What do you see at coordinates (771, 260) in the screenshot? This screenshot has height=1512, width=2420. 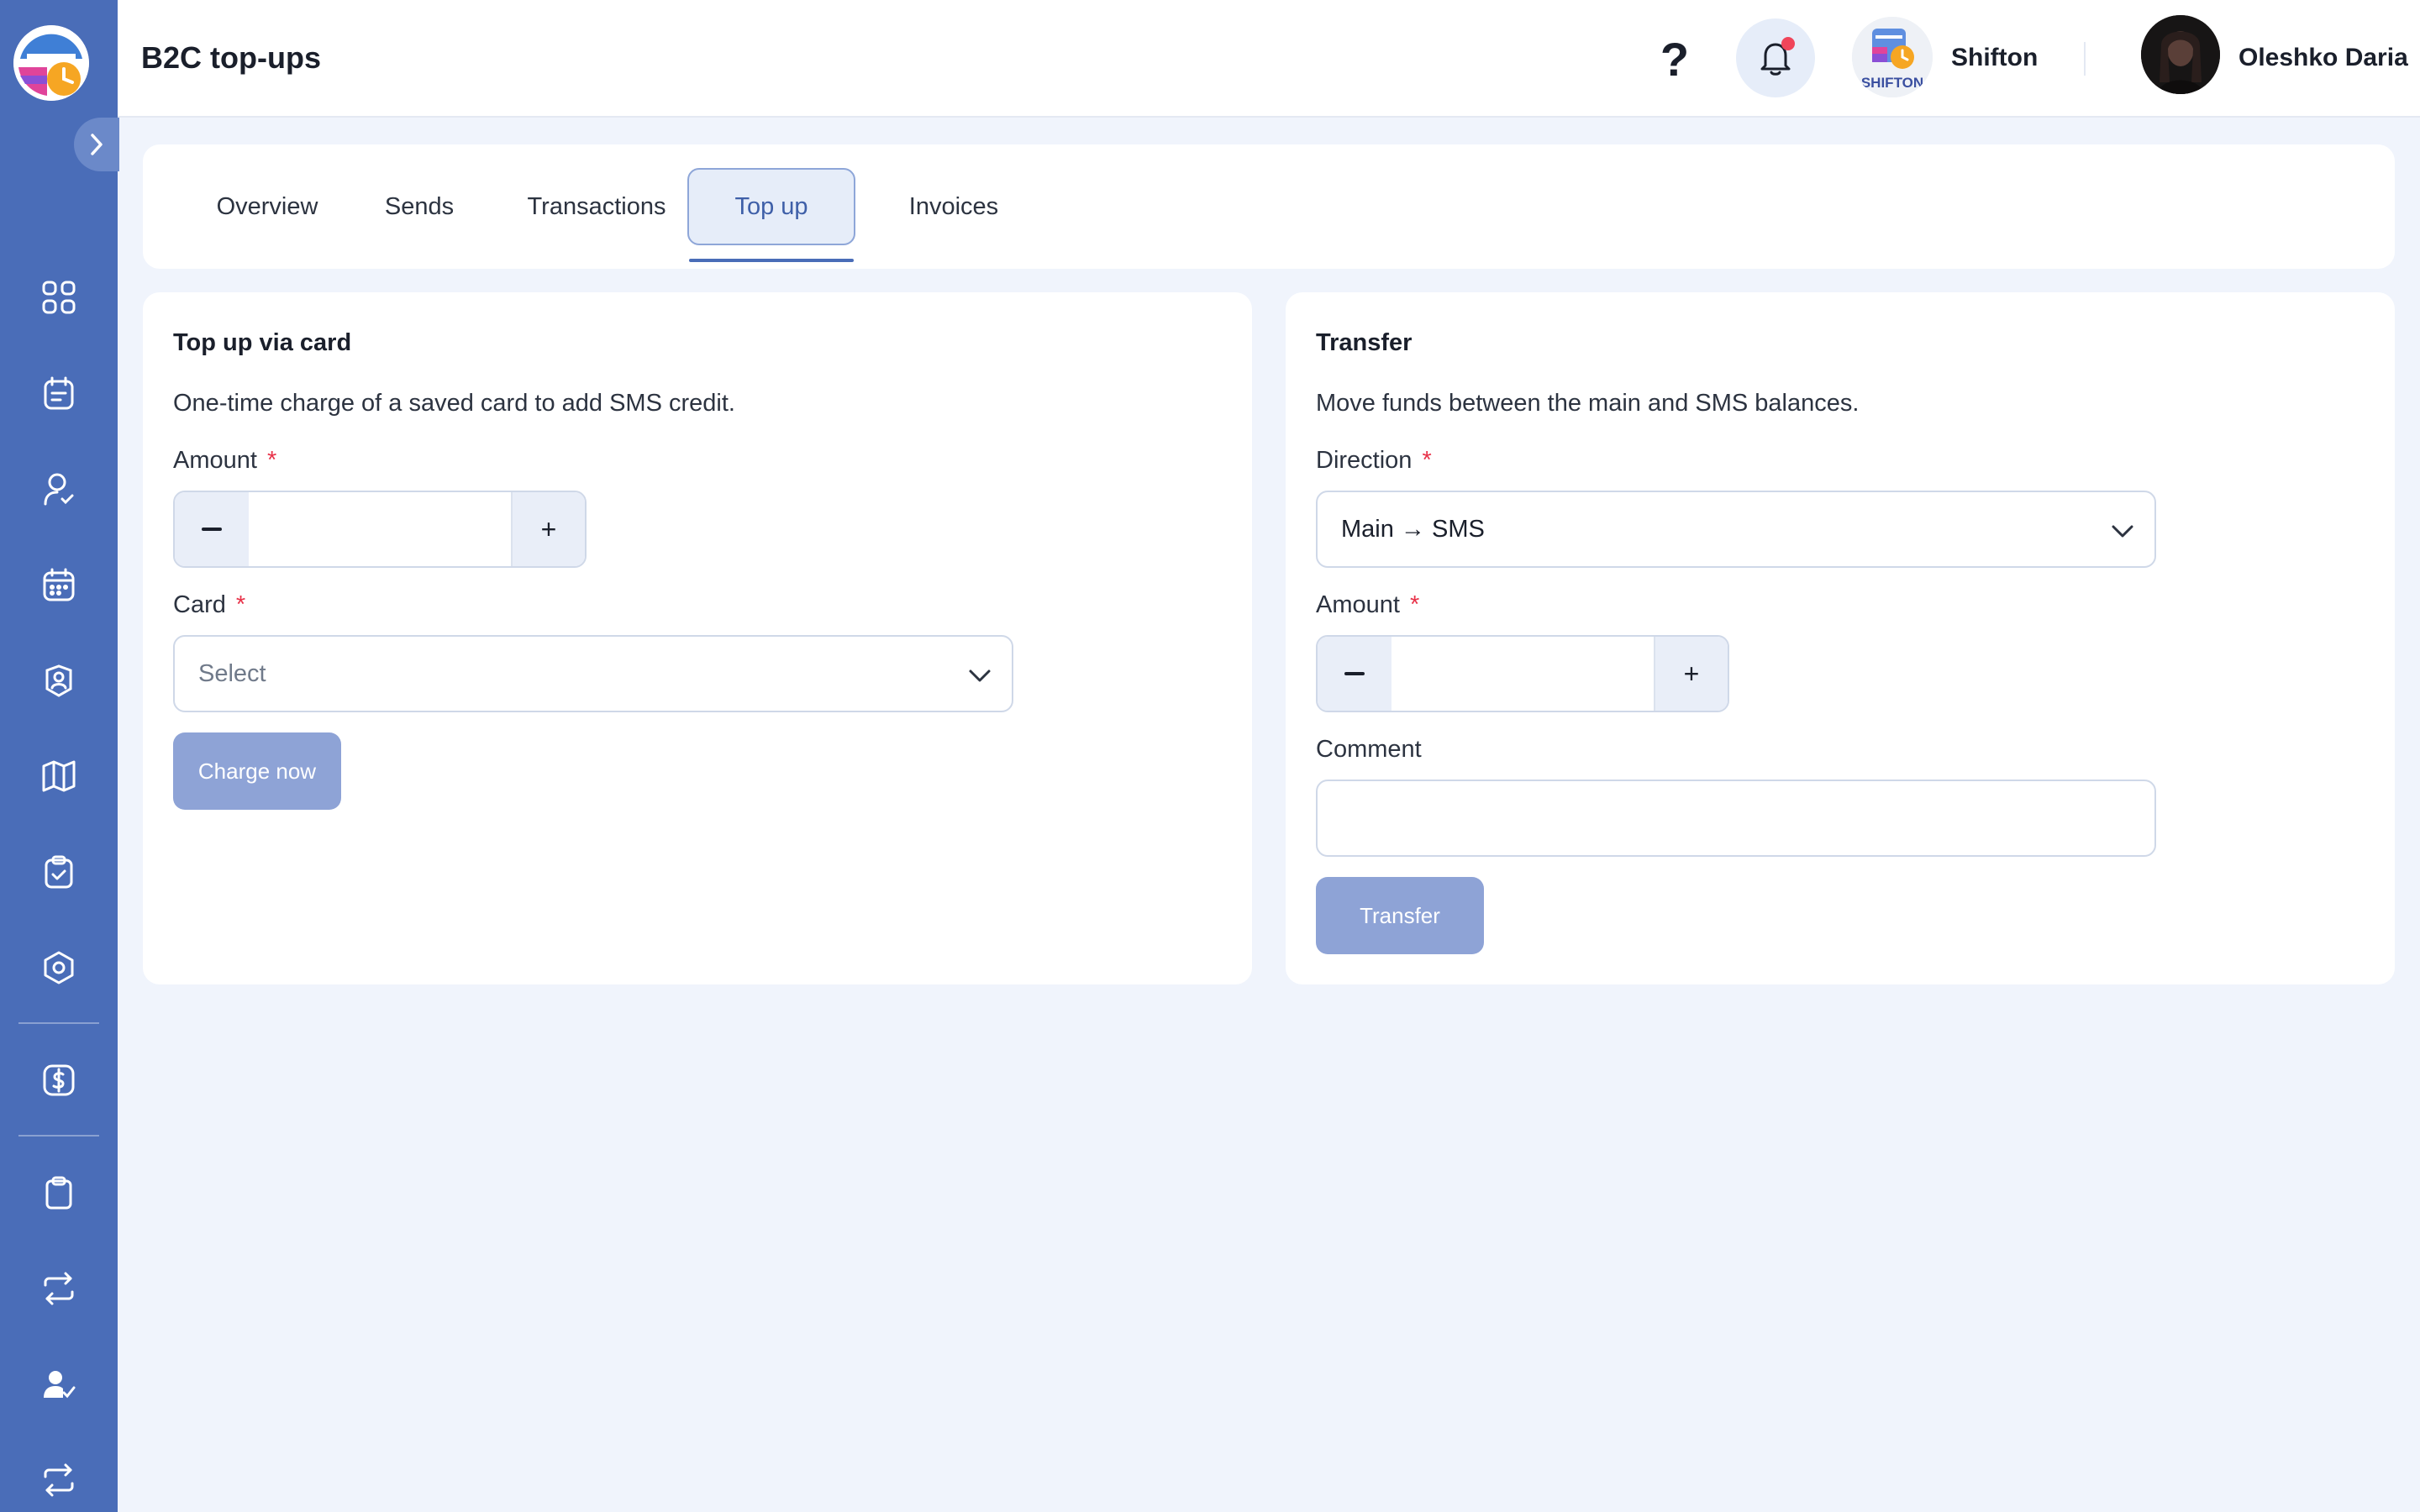 I see `active-tab-indicator` at bounding box center [771, 260].